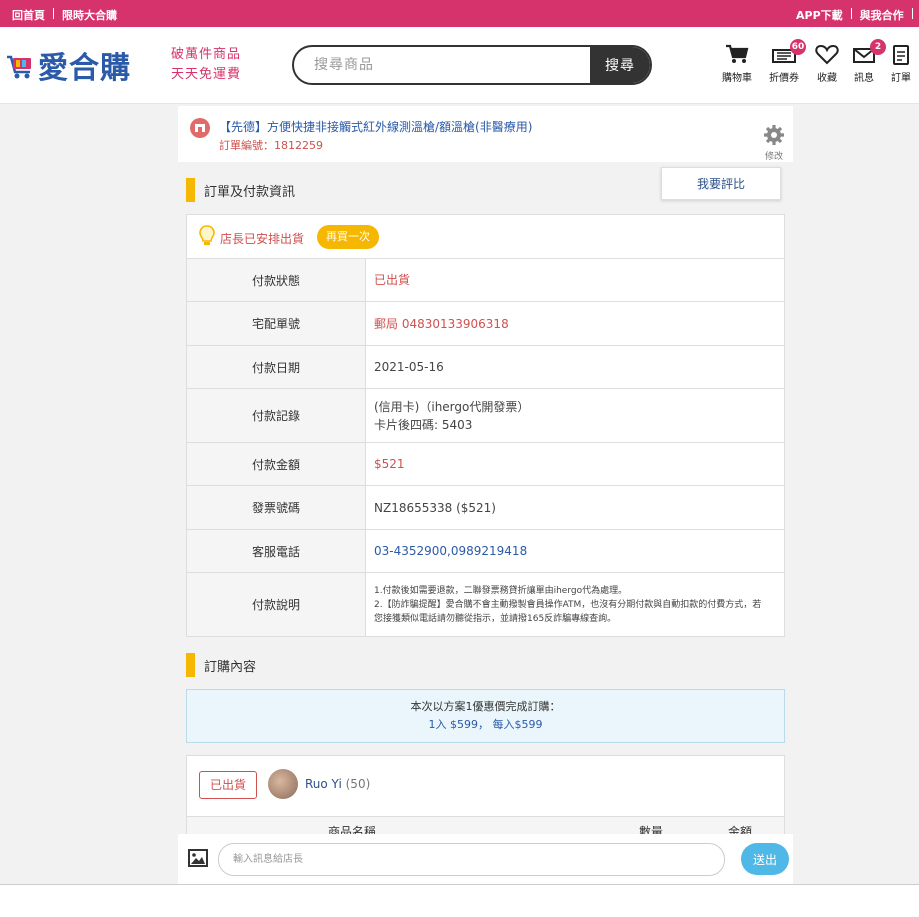 The height and width of the screenshot is (917, 919). I want to click on order-detail: 已出貨 Ruo Yi (50) 商品名稱 數量 金額, so click(485, 797).